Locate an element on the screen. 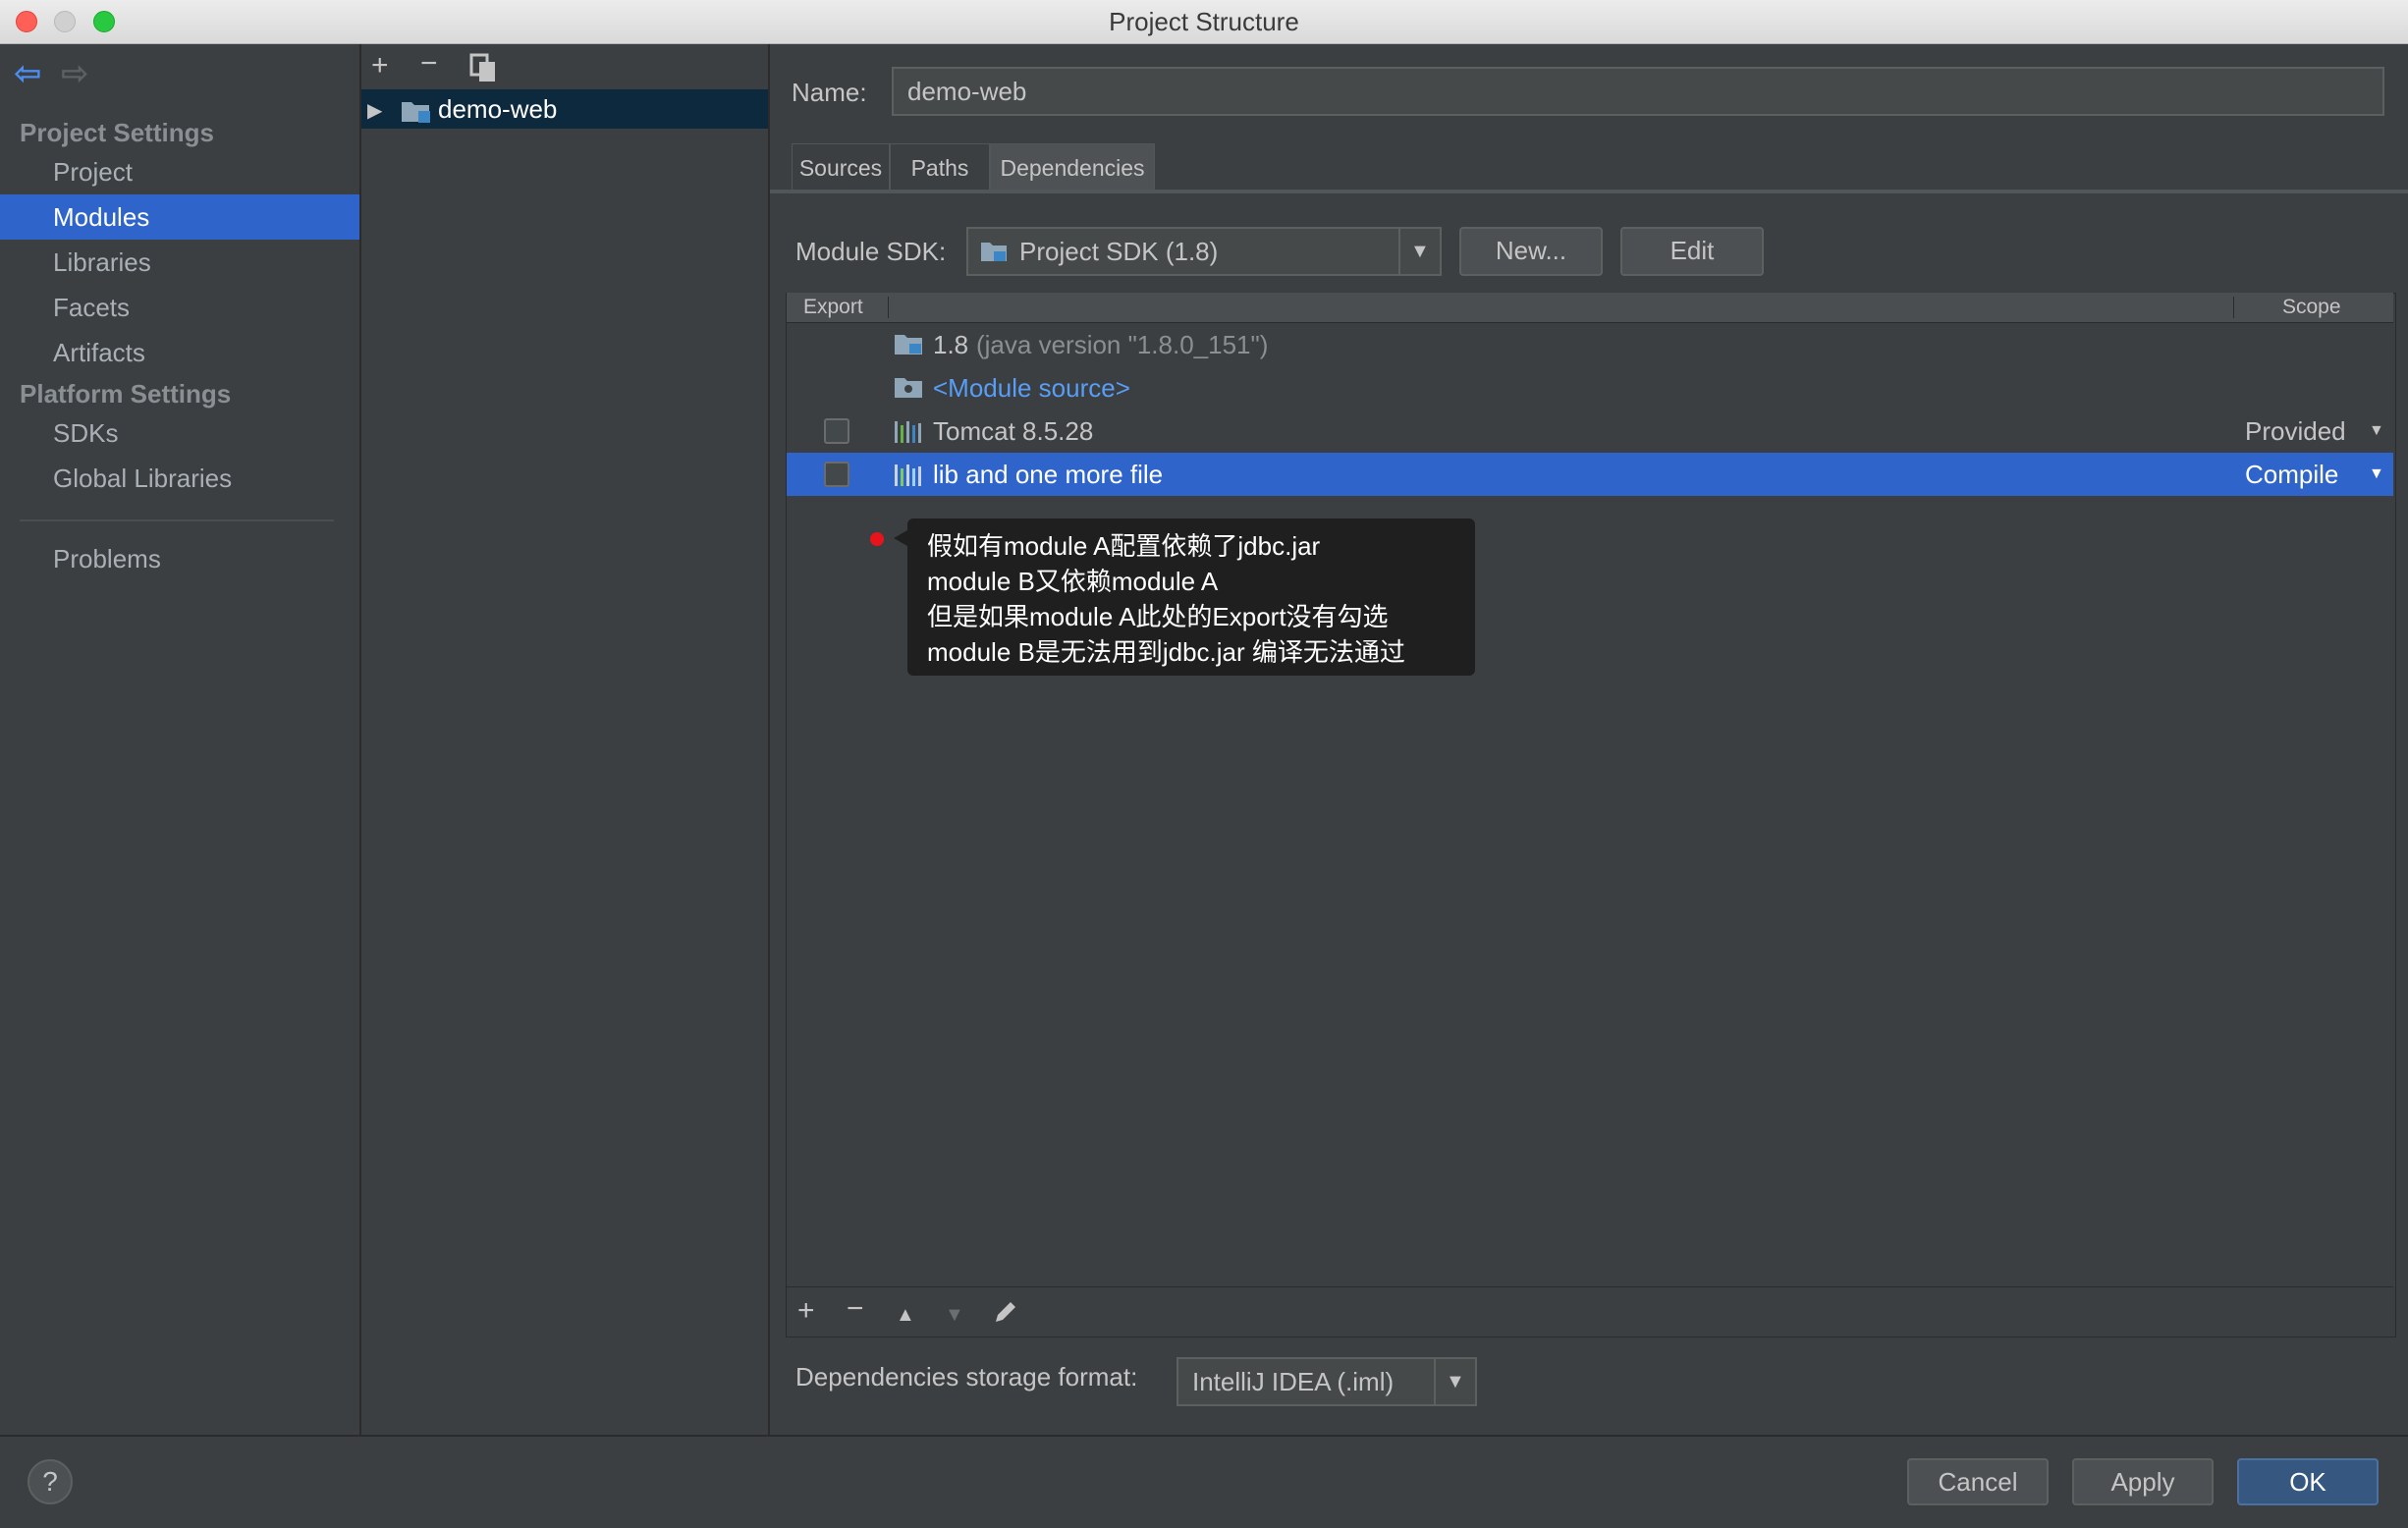 The height and width of the screenshot is (1528, 2408). tab-dependencies: Dependencies is located at coordinates (1072, 167).